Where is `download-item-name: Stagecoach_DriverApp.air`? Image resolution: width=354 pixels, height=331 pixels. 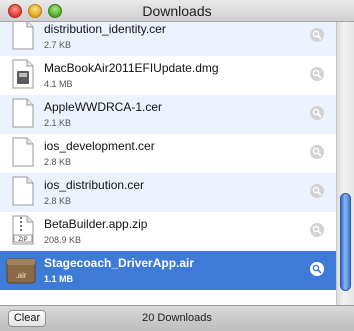
download-item-name: Stagecoach_DriverApp.air is located at coordinates (119, 263).